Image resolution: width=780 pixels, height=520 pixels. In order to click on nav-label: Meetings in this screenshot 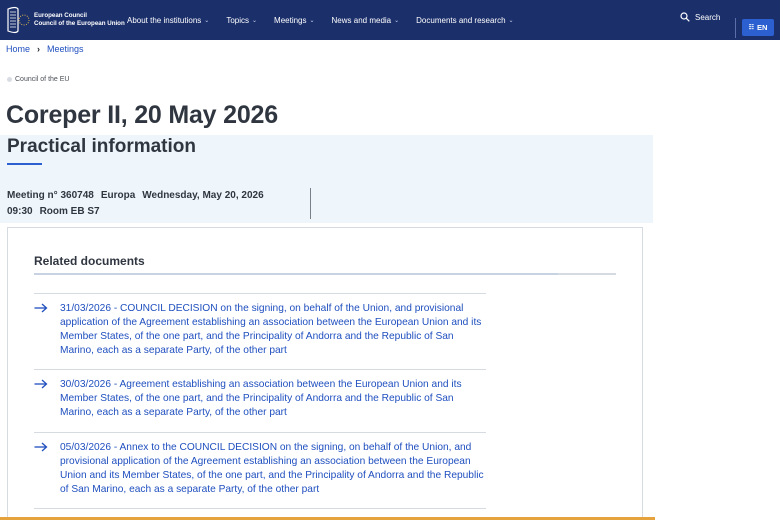, I will do `click(290, 20)`.